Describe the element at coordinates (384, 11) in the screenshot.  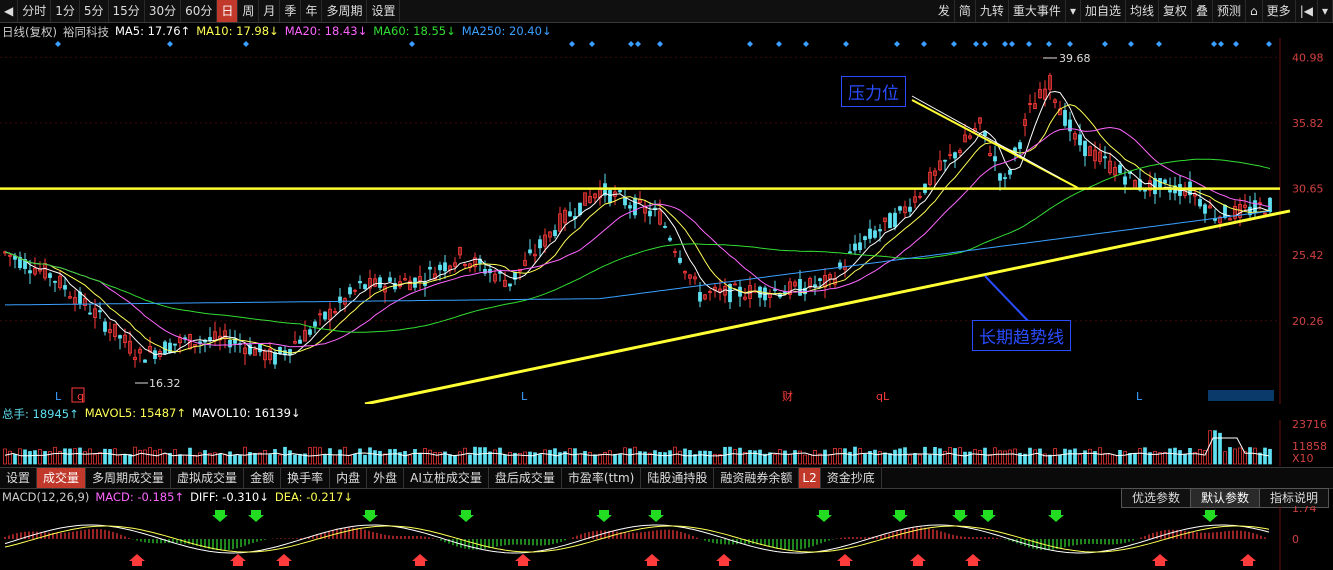
I see `tab-settings: 设置` at that location.